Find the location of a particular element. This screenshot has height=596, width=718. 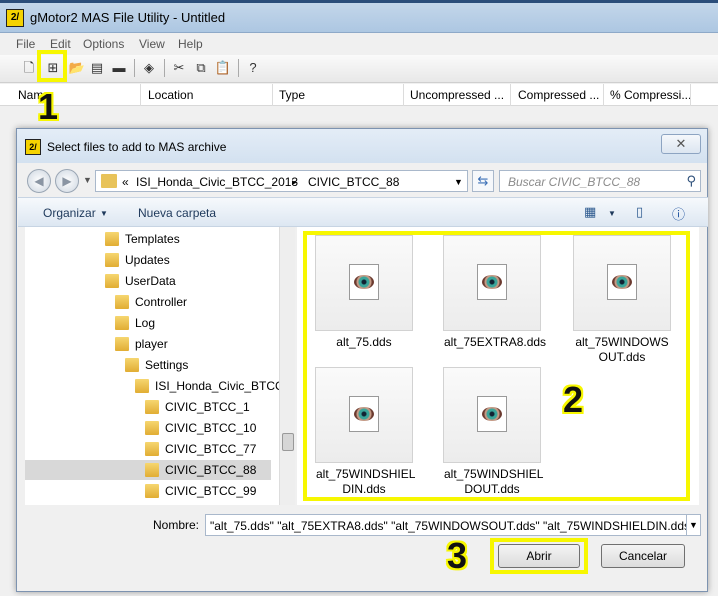

back-button: ◀ is located at coordinates (39, 181).